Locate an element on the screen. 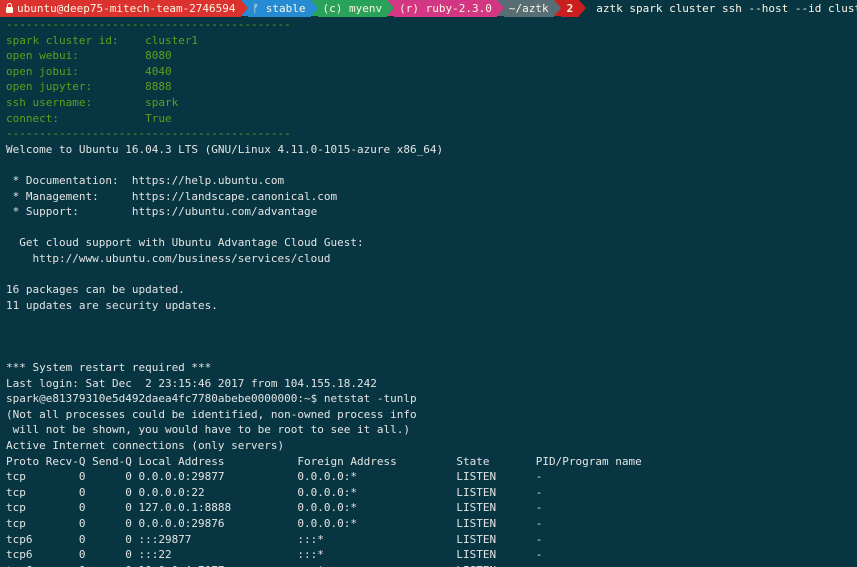  info-label: spark cluster id: is located at coordinates (76, 40).